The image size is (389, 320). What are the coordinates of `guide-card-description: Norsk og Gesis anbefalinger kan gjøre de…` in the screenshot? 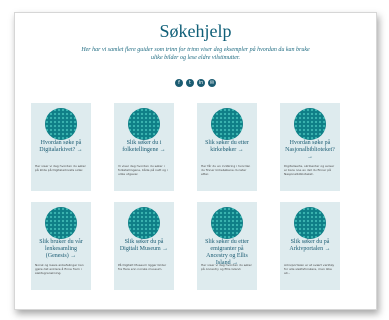 It's located at (59, 269).